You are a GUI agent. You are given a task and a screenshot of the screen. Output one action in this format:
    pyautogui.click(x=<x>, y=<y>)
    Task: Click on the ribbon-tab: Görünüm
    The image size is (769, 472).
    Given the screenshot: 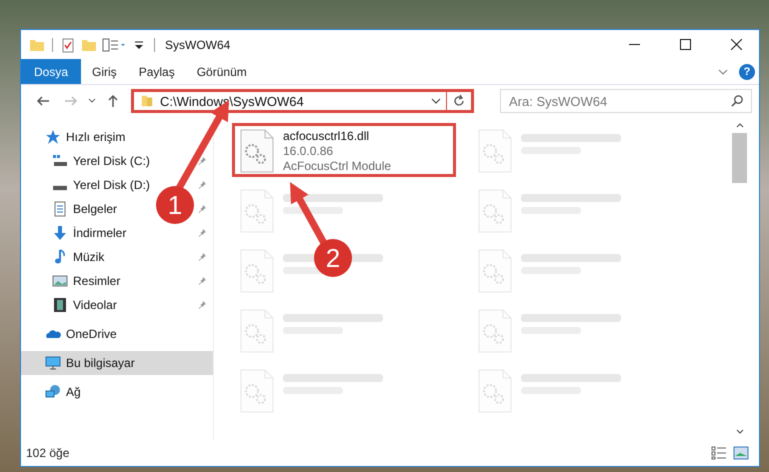 What is the action you would take?
    pyautogui.click(x=222, y=71)
    